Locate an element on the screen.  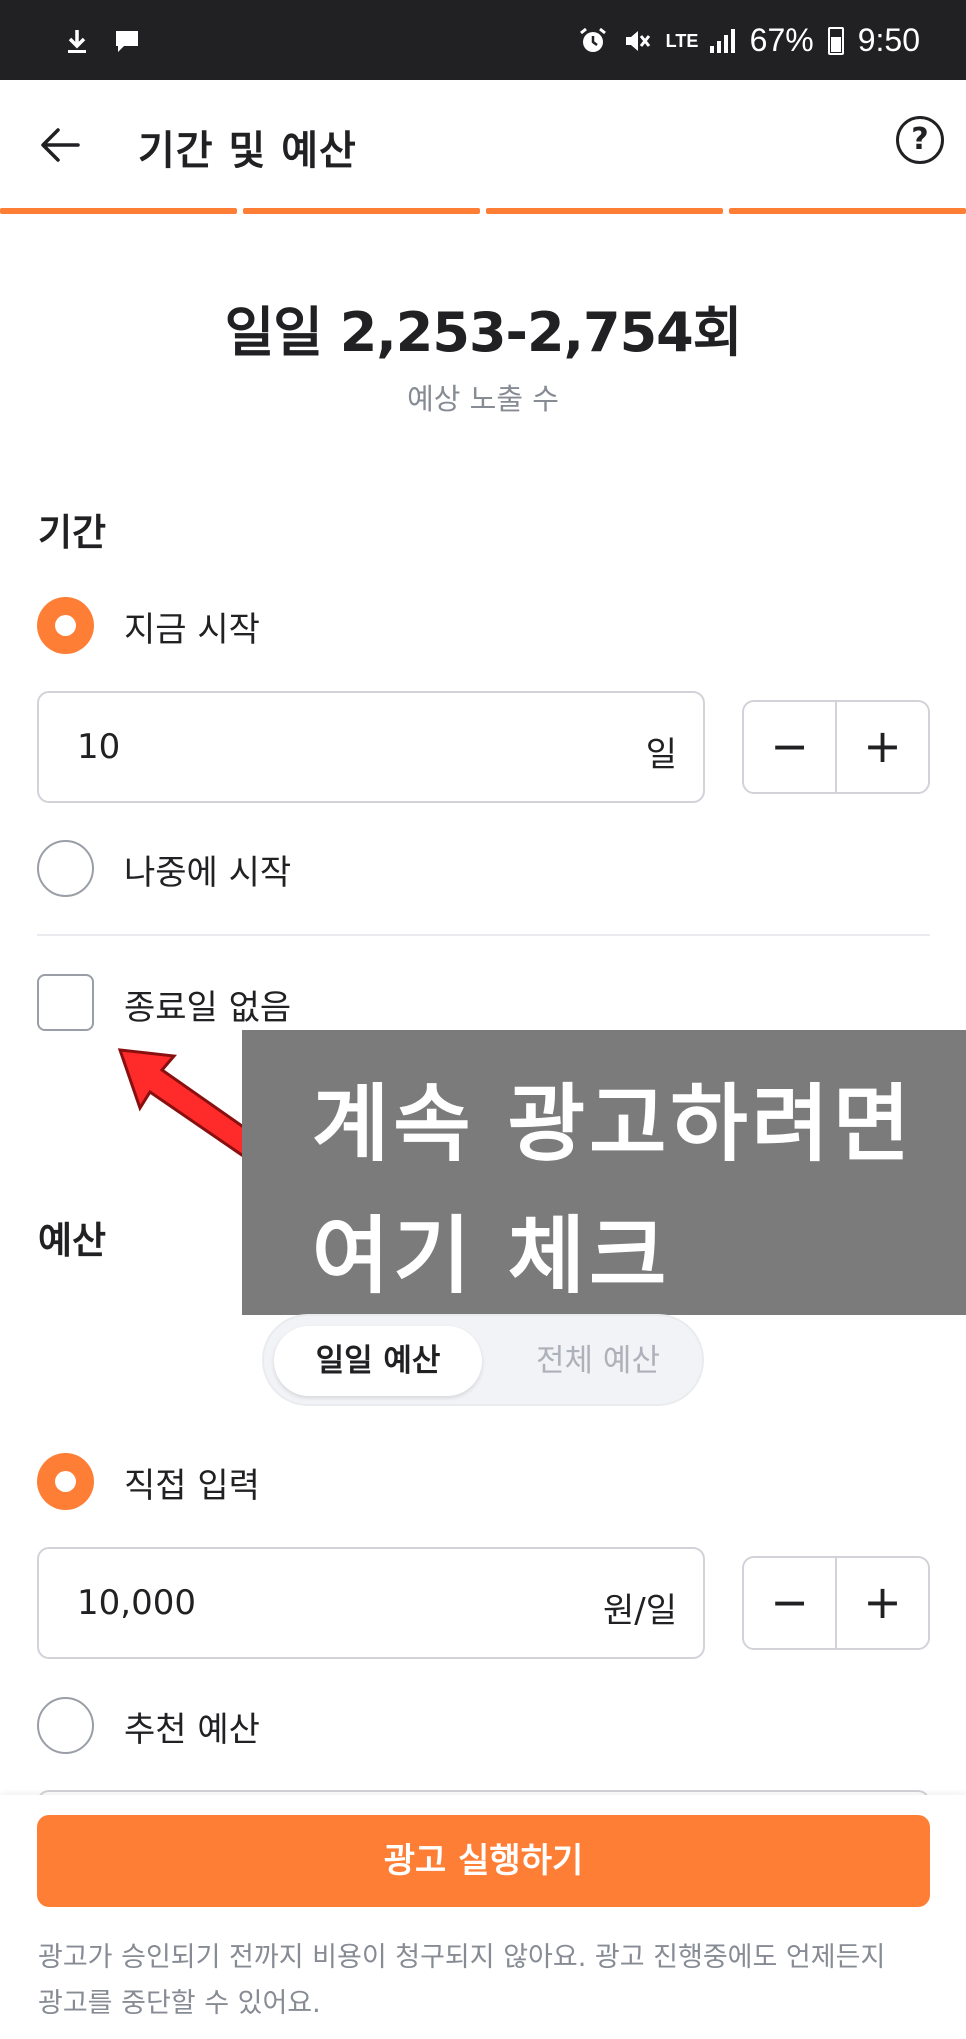
page-title: 기간 및 예산 is located at coordinates (247, 151).